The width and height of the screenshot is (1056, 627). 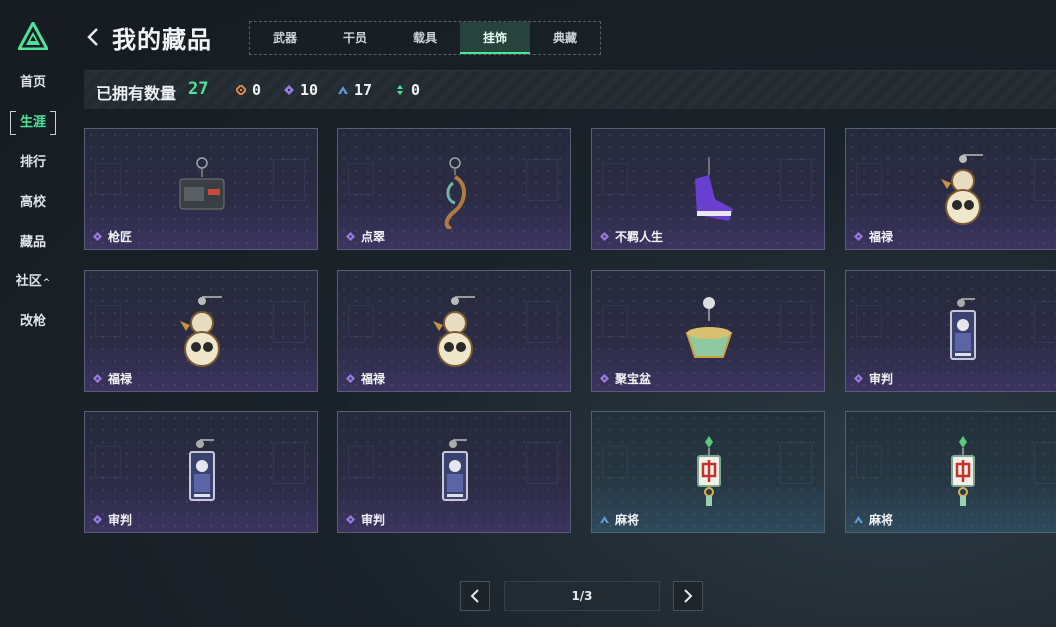 What do you see at coordinates (373, 237) in the screenshot?
I see `card-name: 点翠` at bounding box center [373, 237].